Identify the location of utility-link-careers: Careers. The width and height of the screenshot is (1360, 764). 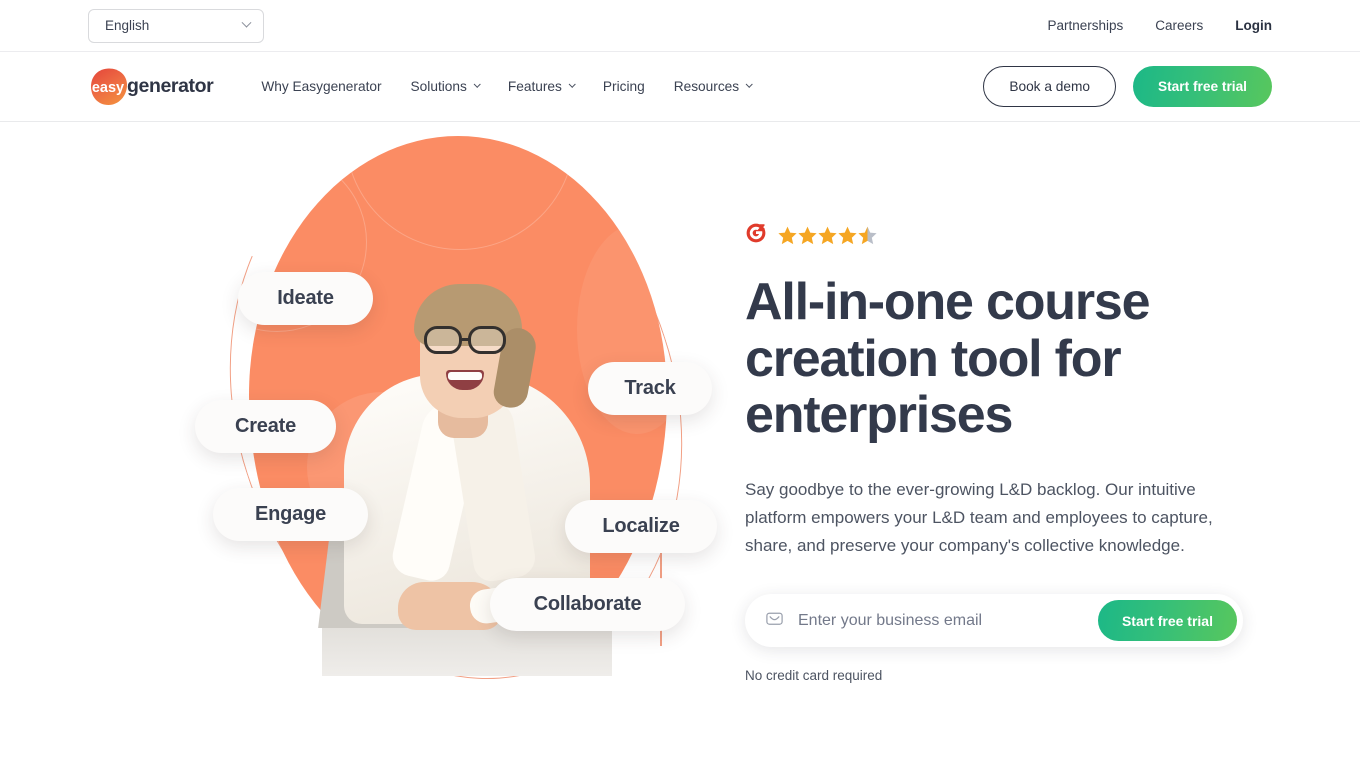
(1179, 25).